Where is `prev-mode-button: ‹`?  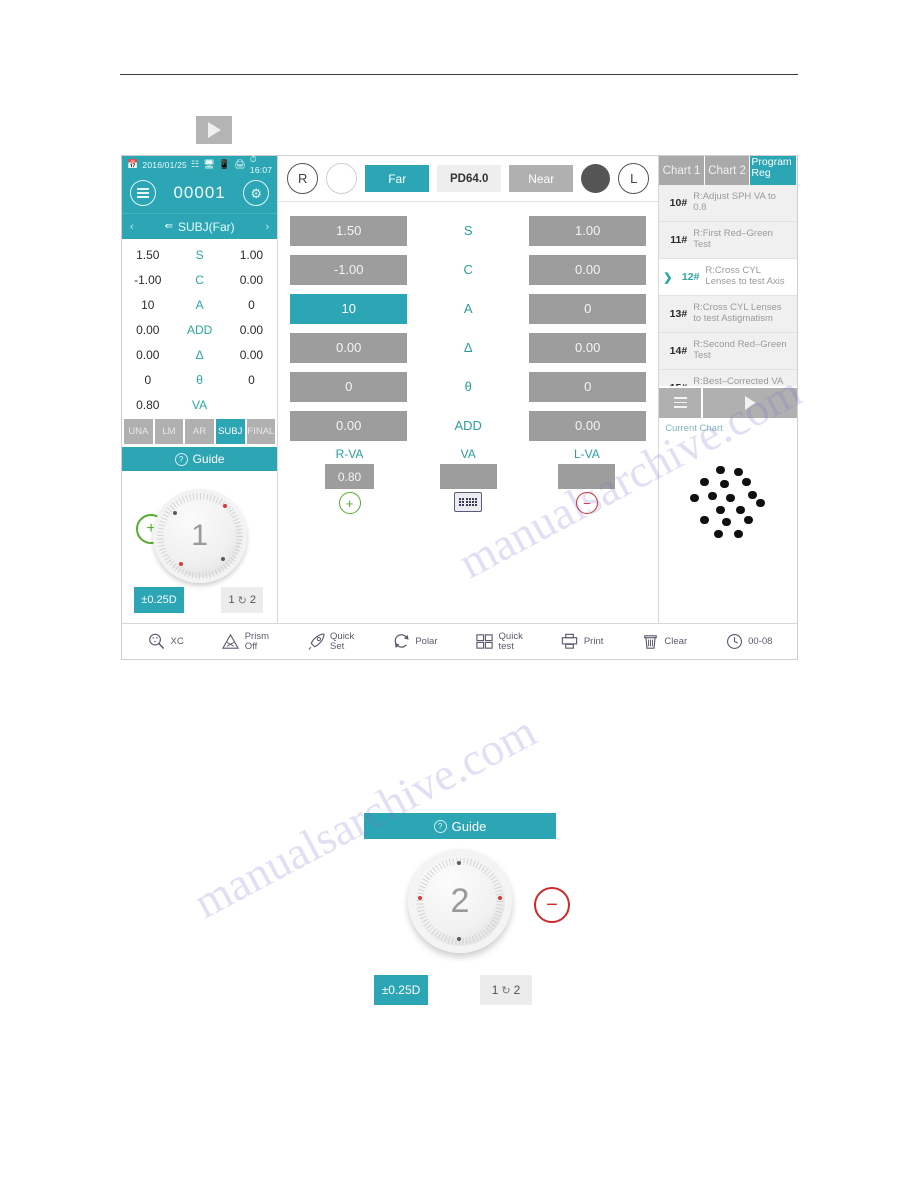
prev-mode-button: ‹ is located at coordinates (132, 227).